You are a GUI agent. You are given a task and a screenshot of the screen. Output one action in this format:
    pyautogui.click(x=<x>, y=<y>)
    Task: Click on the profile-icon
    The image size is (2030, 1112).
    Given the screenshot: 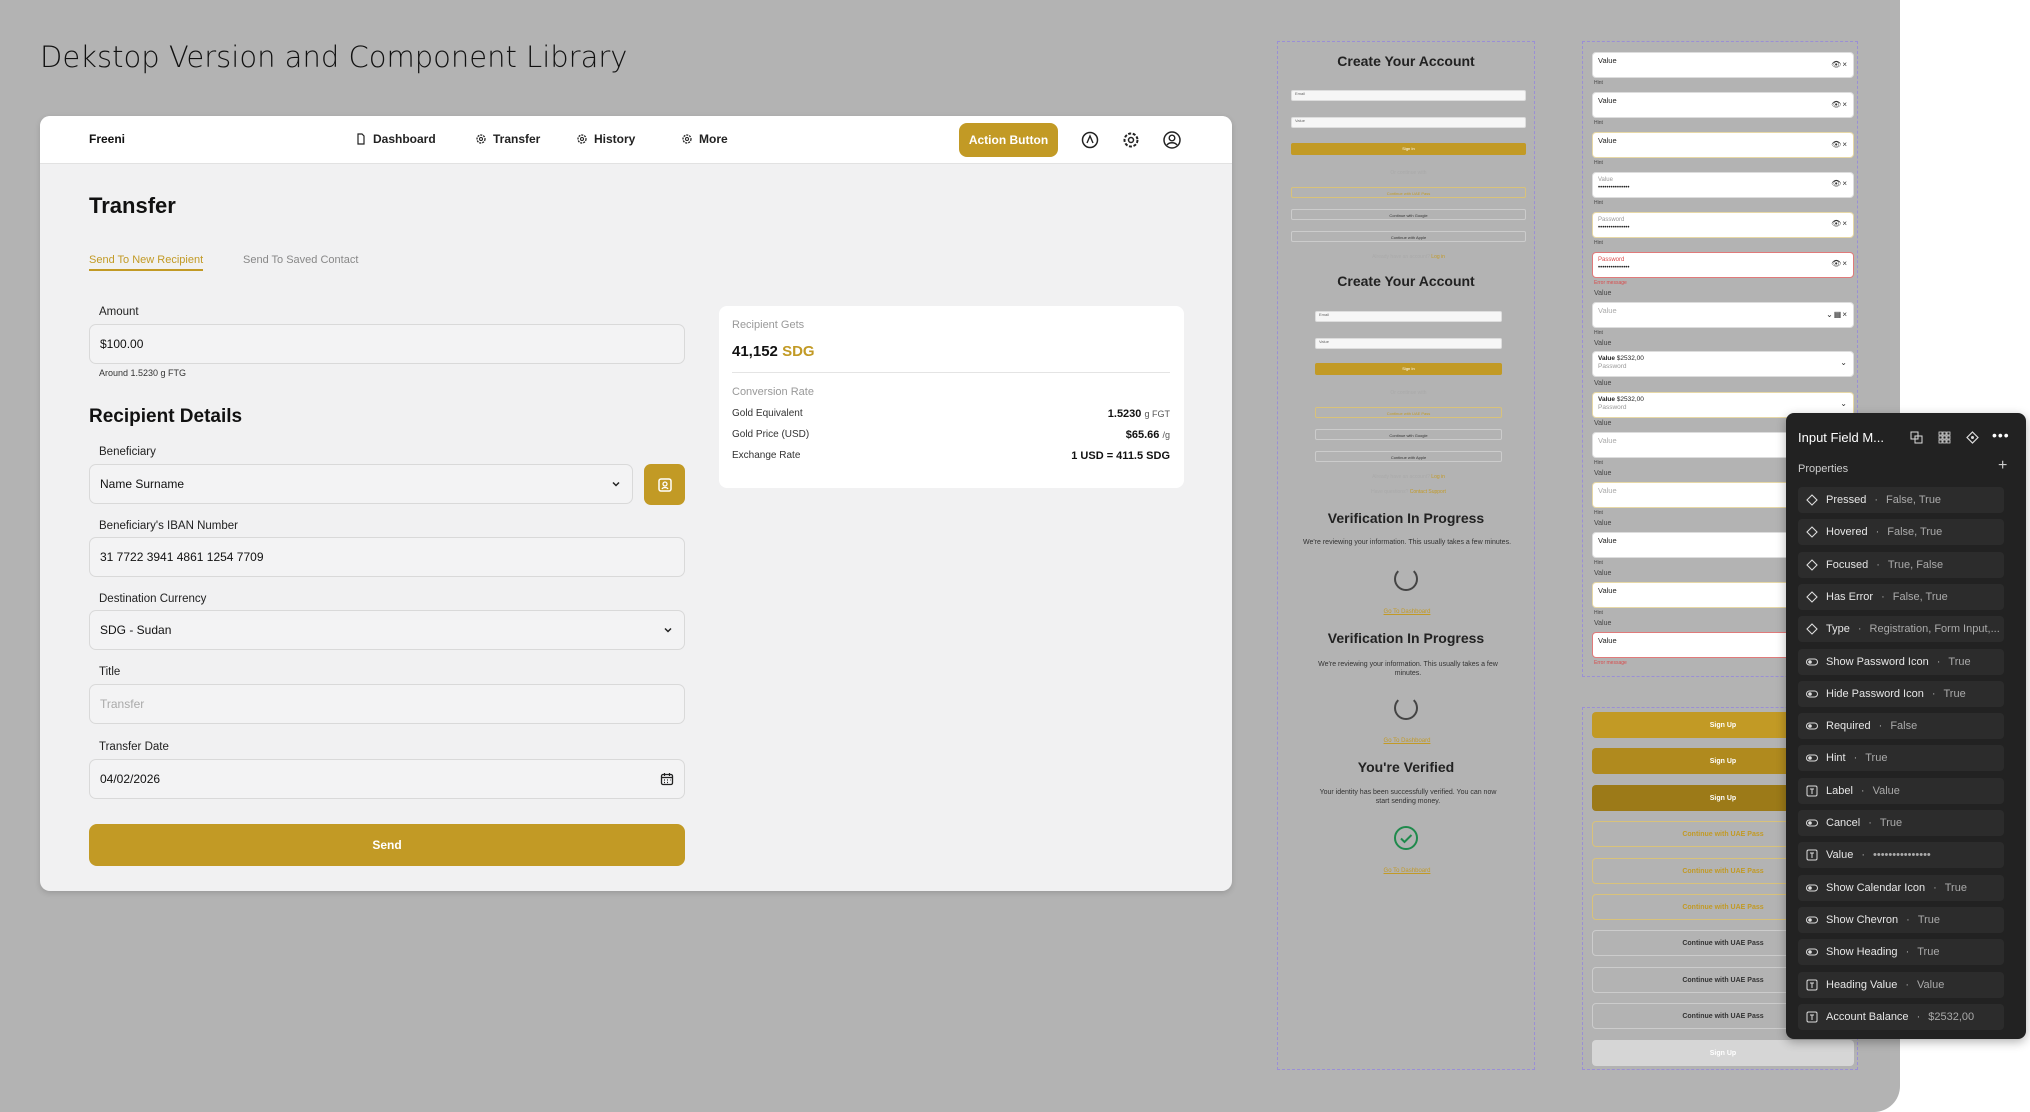 What is the action you would take?
    pyautogui.click(x=1172, y=140)
    